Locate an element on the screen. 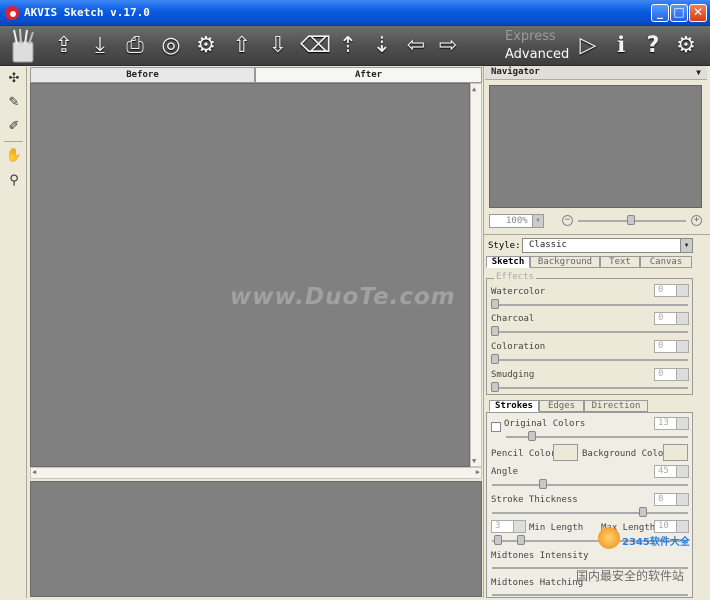 The image size is (710, 600). open-icon: ⇪ is located at coordinates (64, 46).